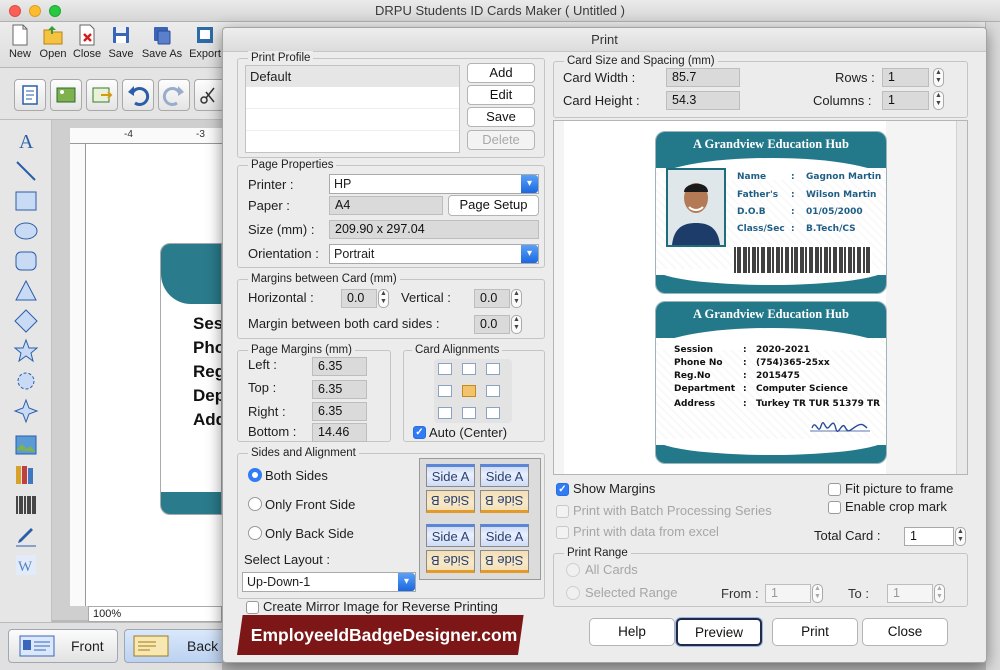 This screenshot has height=670, width=1000. What do you see at coordinates (703, 77) in the screenshot?
I see `card-width-field: 85.7` at bounding box center [703, 77].